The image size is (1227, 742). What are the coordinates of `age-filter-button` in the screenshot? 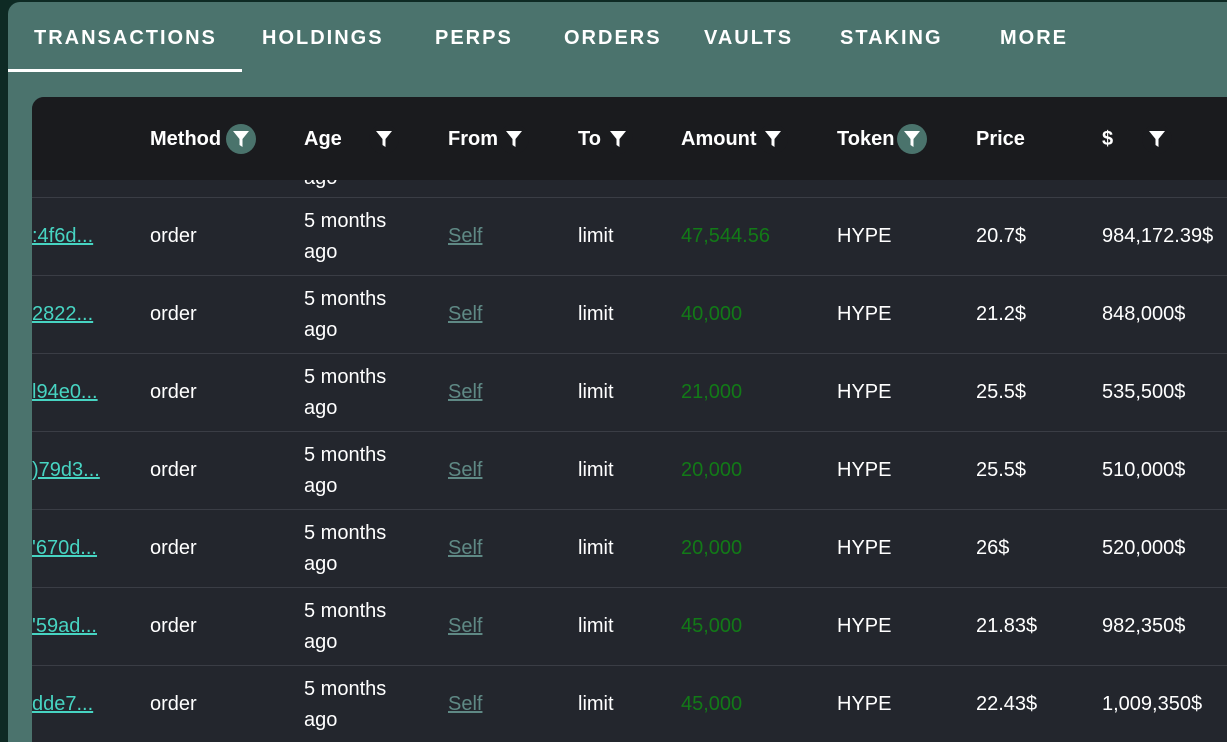 It's located at (384, 139).